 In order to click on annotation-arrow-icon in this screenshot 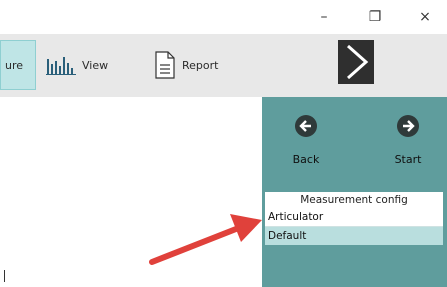, I will do `click(205, 239)`.